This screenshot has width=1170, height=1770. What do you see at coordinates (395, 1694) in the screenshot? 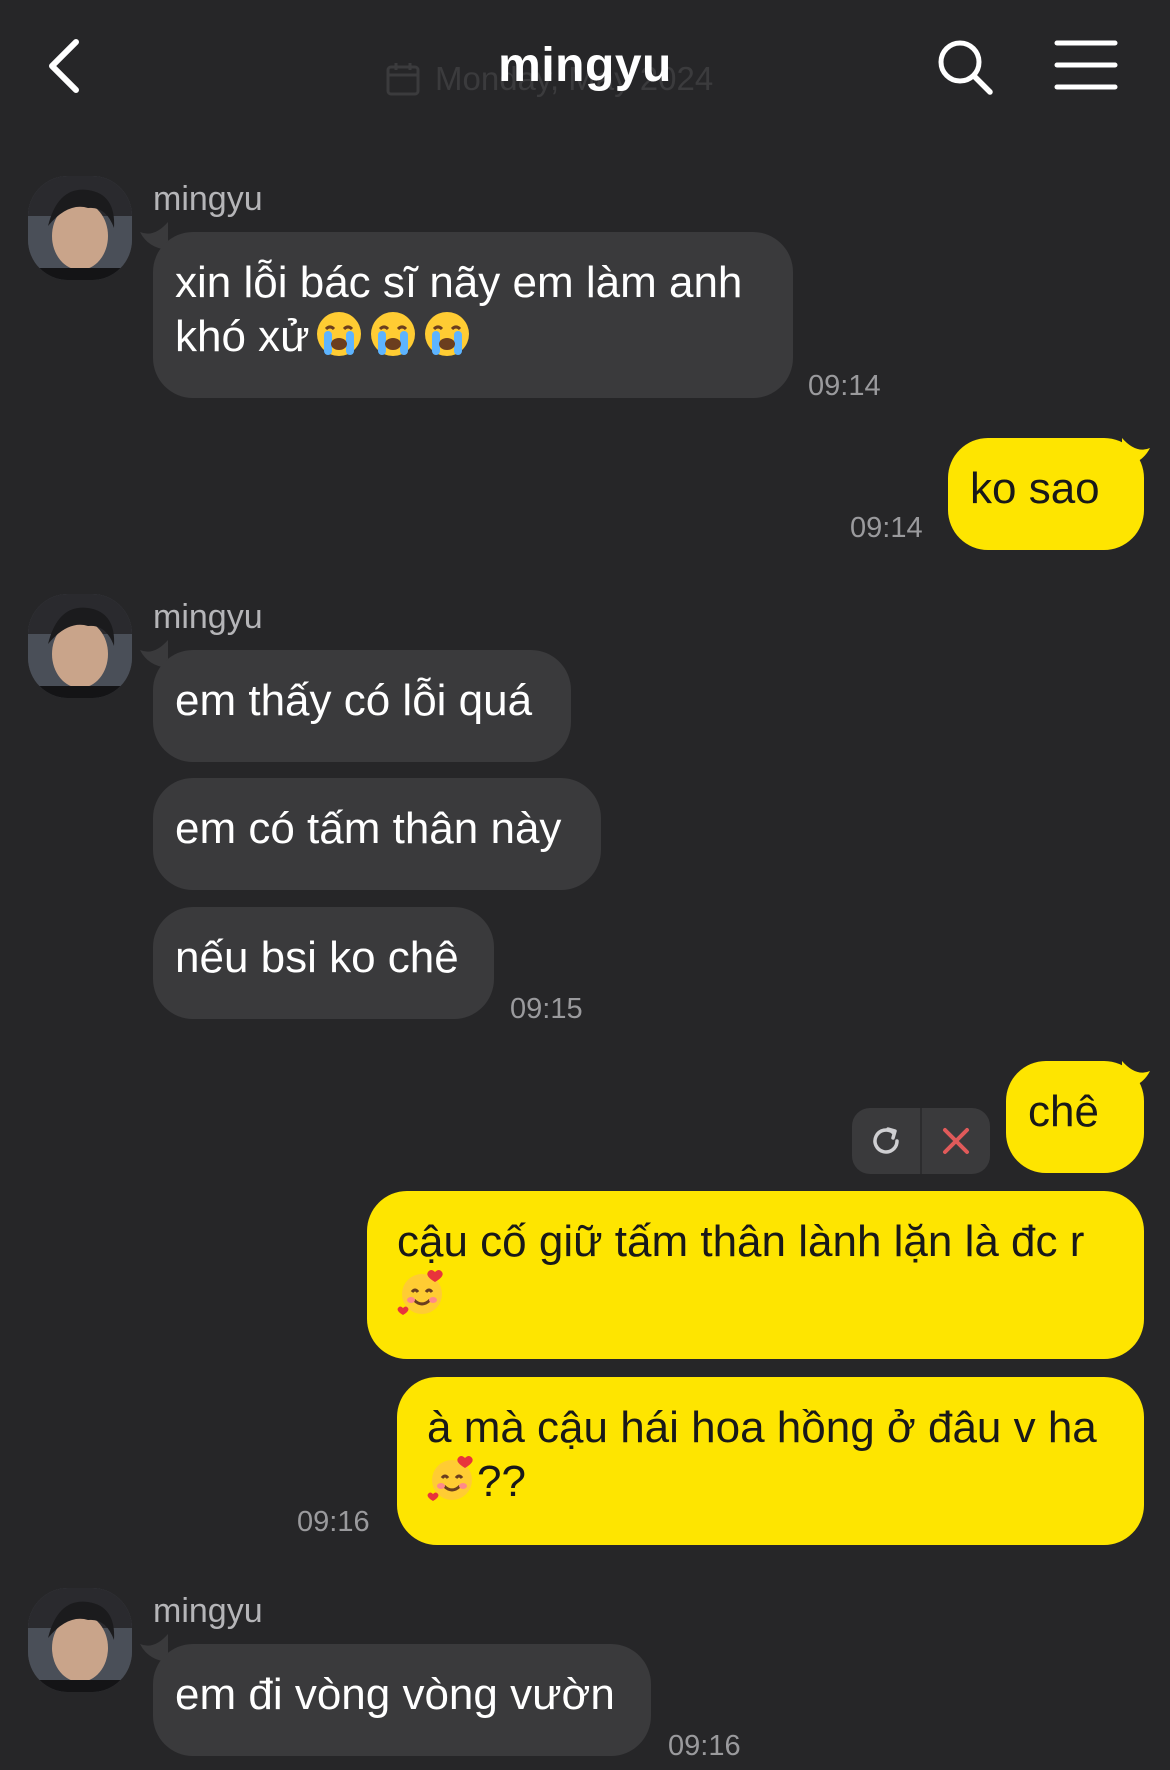
I see `message-text: em đi vòng vòng vườn` at bounding box center [395, 1694].